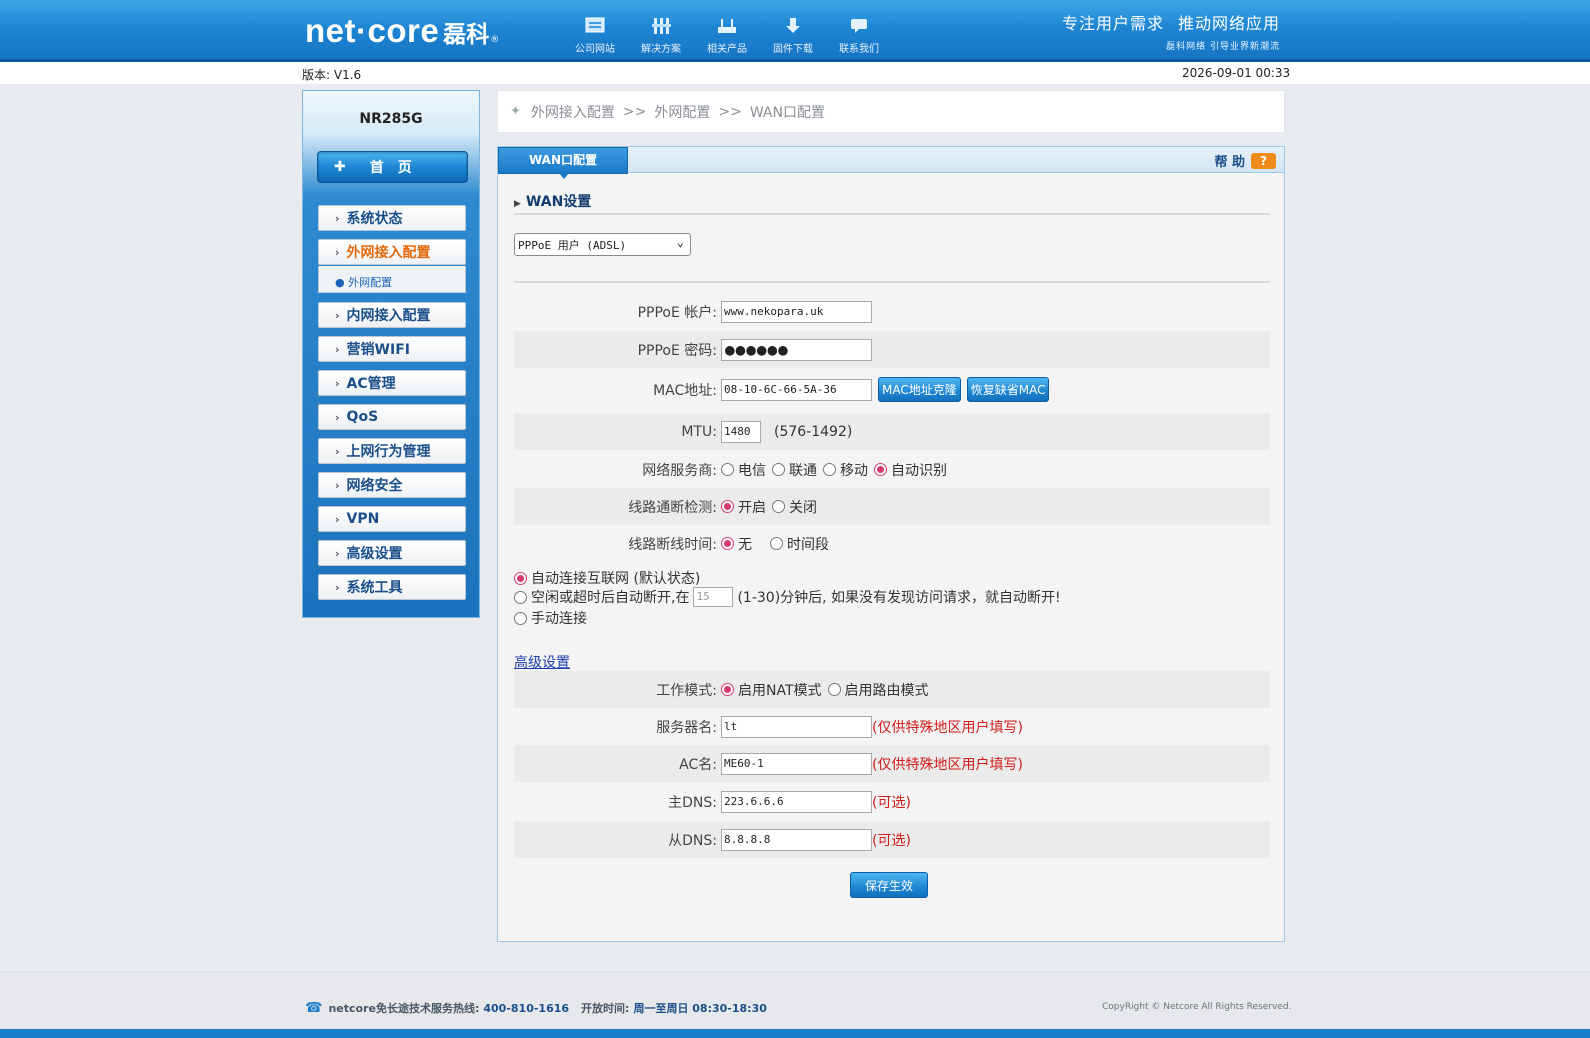  I want to click on copyright: CopyRight © Netcore All Rights Reserved., so click(1197, 1007).